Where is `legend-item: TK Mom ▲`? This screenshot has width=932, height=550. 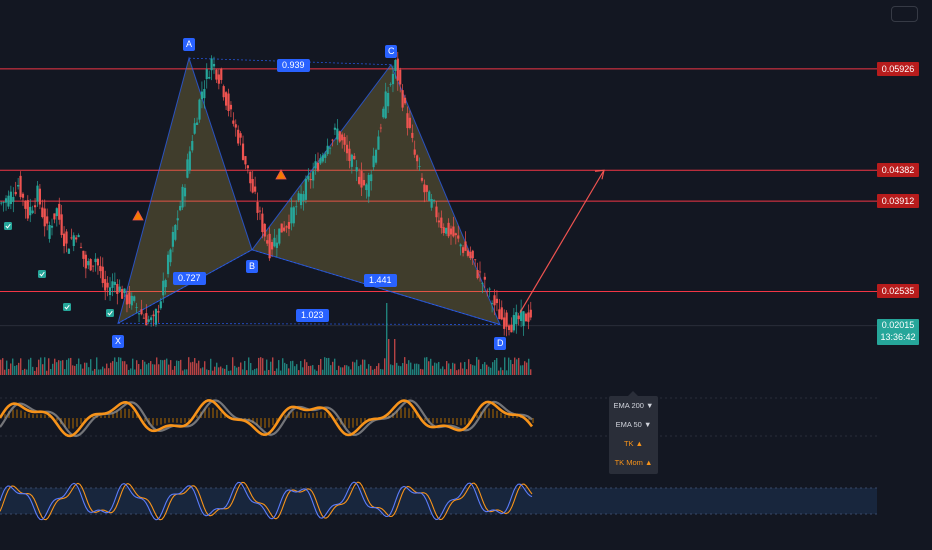 legend-item: TK Mom ▲ is located at coordinates (633, 462).